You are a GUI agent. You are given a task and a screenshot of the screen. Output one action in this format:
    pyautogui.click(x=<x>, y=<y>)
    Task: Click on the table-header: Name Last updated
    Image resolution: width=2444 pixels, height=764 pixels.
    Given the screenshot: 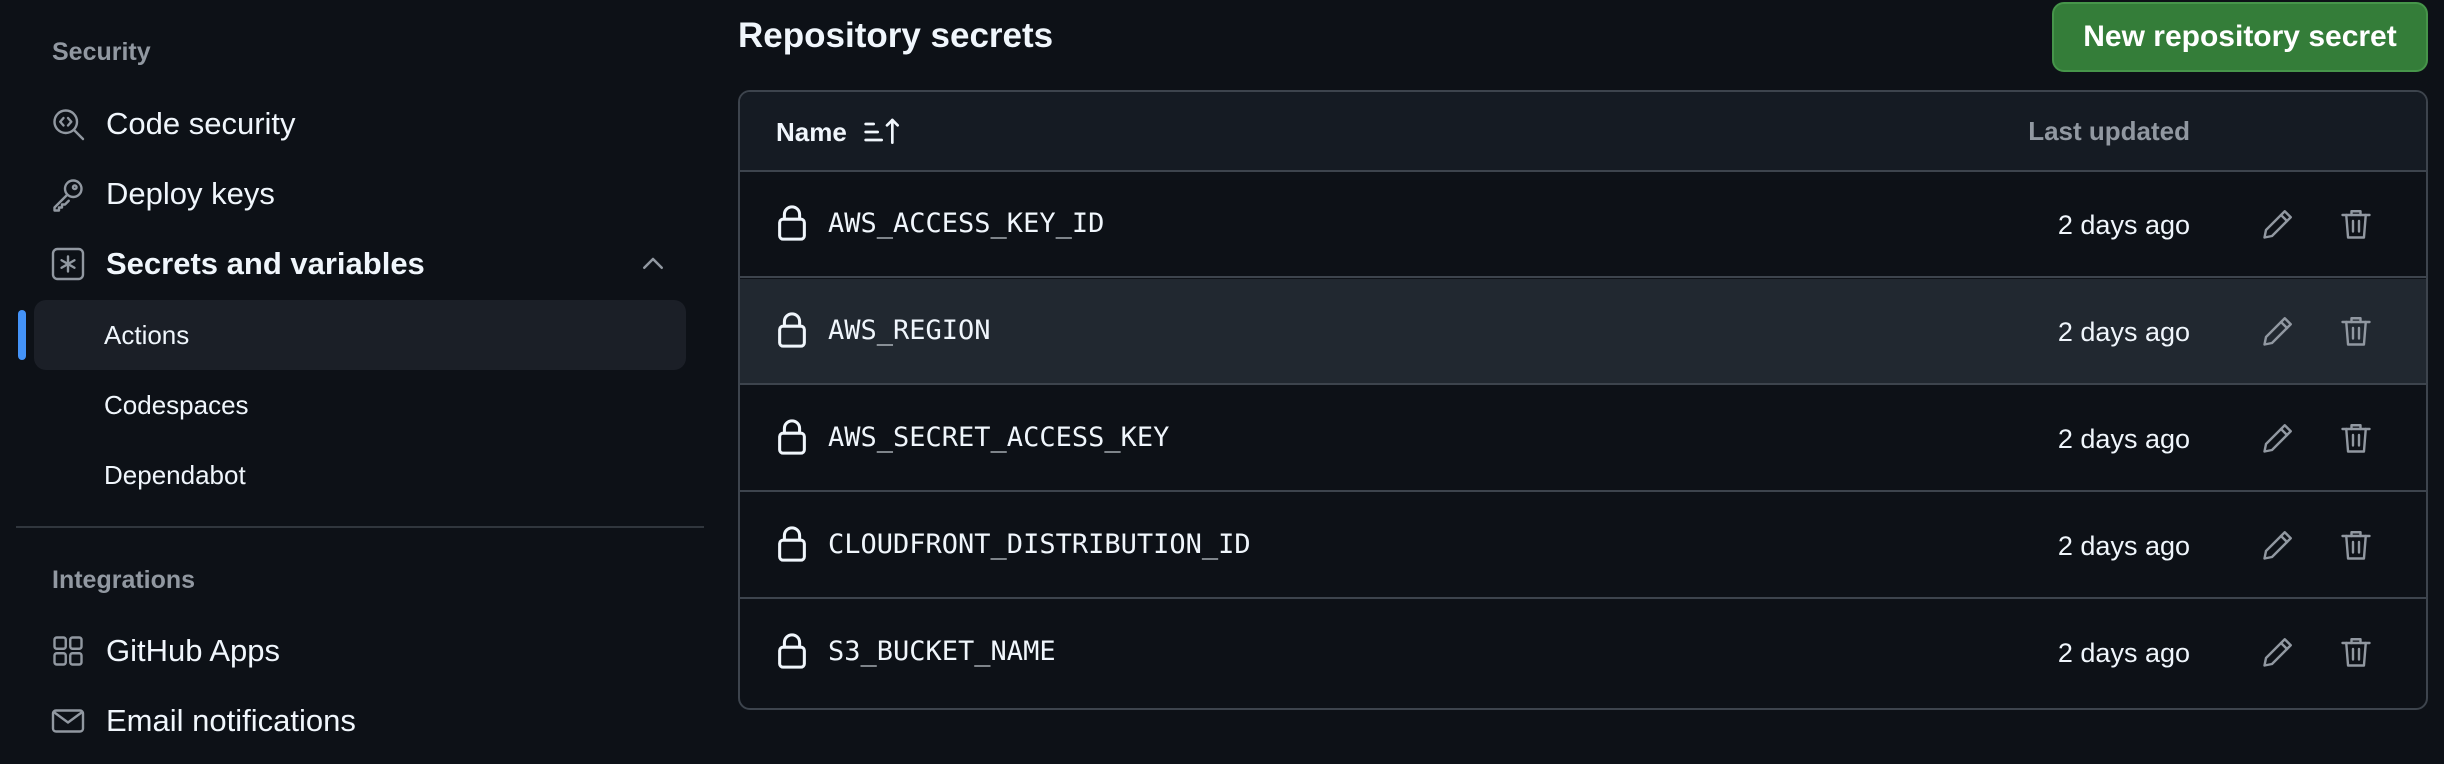 What is the action you would take?
    pyautogui.click(x=1583, y=132)
    